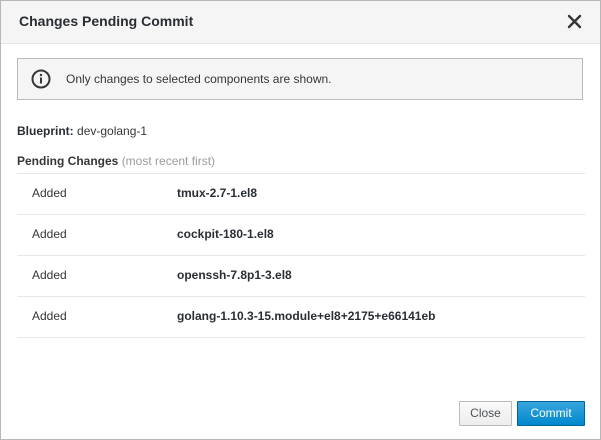  Describe the element at coordinates (168, 161) in the screenshot. I see `pending-changes-subtitle: (most recent first)` at that location.